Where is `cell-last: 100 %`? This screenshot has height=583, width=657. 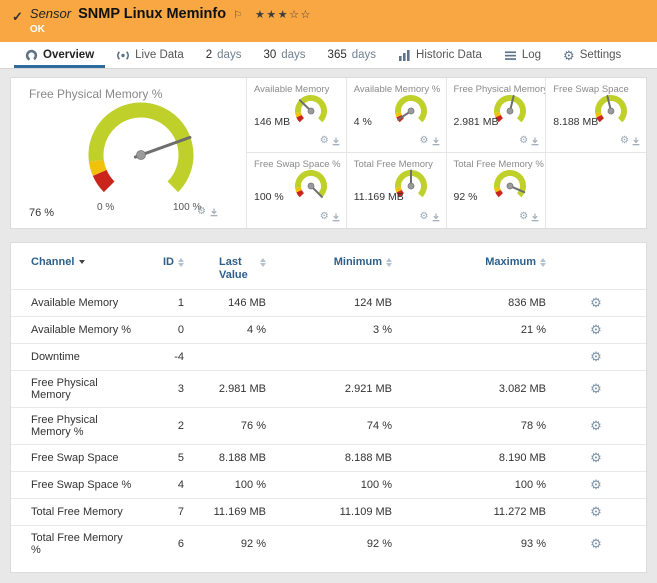
cell-last: 100 % is located at coordinates (231, 485).